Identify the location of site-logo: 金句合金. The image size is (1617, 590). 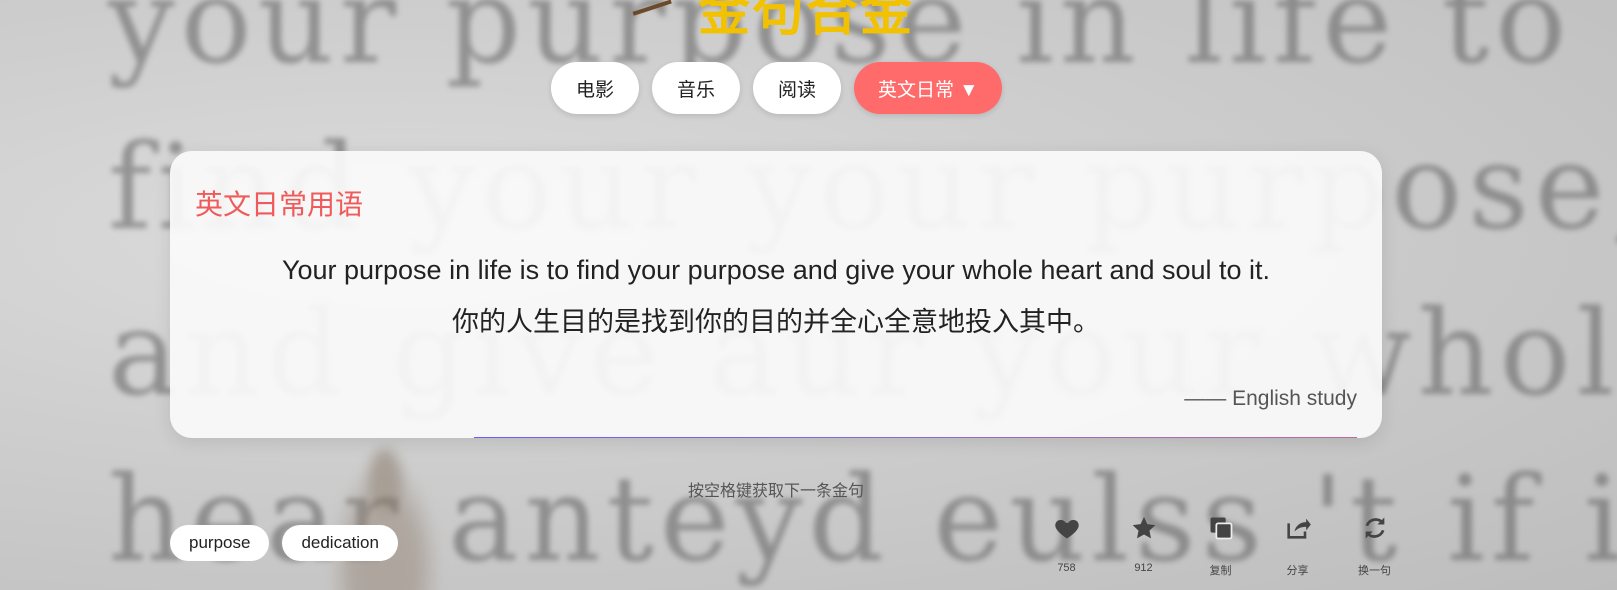
(806, 22).